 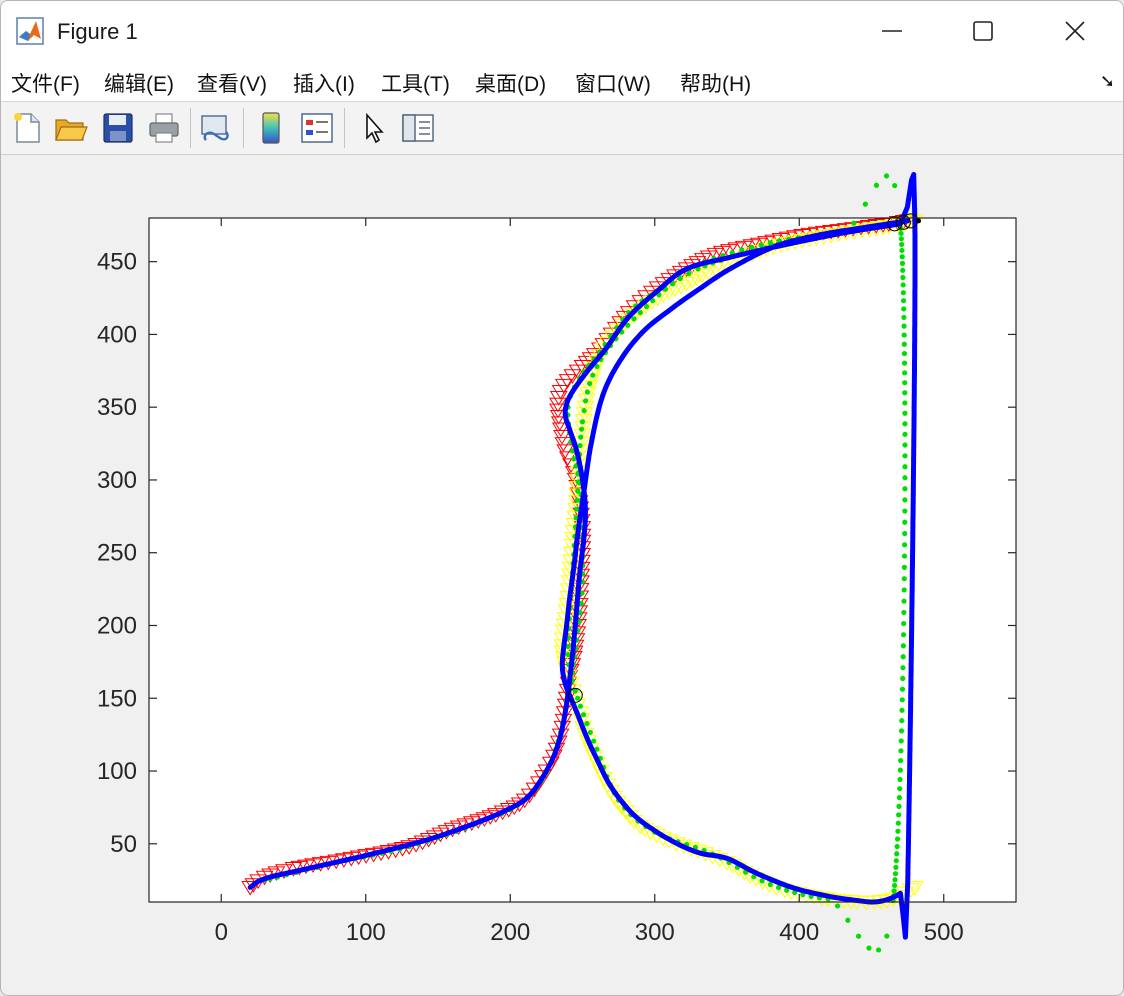 I want to click on y-tick-label: 450, so click(x=117, y=262).